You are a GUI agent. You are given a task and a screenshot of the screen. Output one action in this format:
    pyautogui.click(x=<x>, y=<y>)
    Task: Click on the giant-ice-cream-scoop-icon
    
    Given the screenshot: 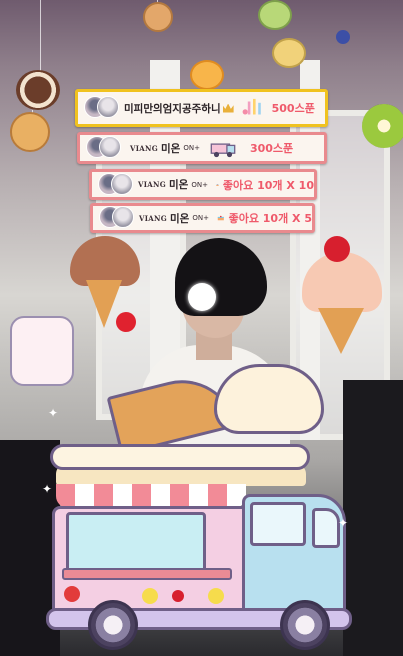 What is the action you would take?
    pyautogui.click(x=269, y=399)
    